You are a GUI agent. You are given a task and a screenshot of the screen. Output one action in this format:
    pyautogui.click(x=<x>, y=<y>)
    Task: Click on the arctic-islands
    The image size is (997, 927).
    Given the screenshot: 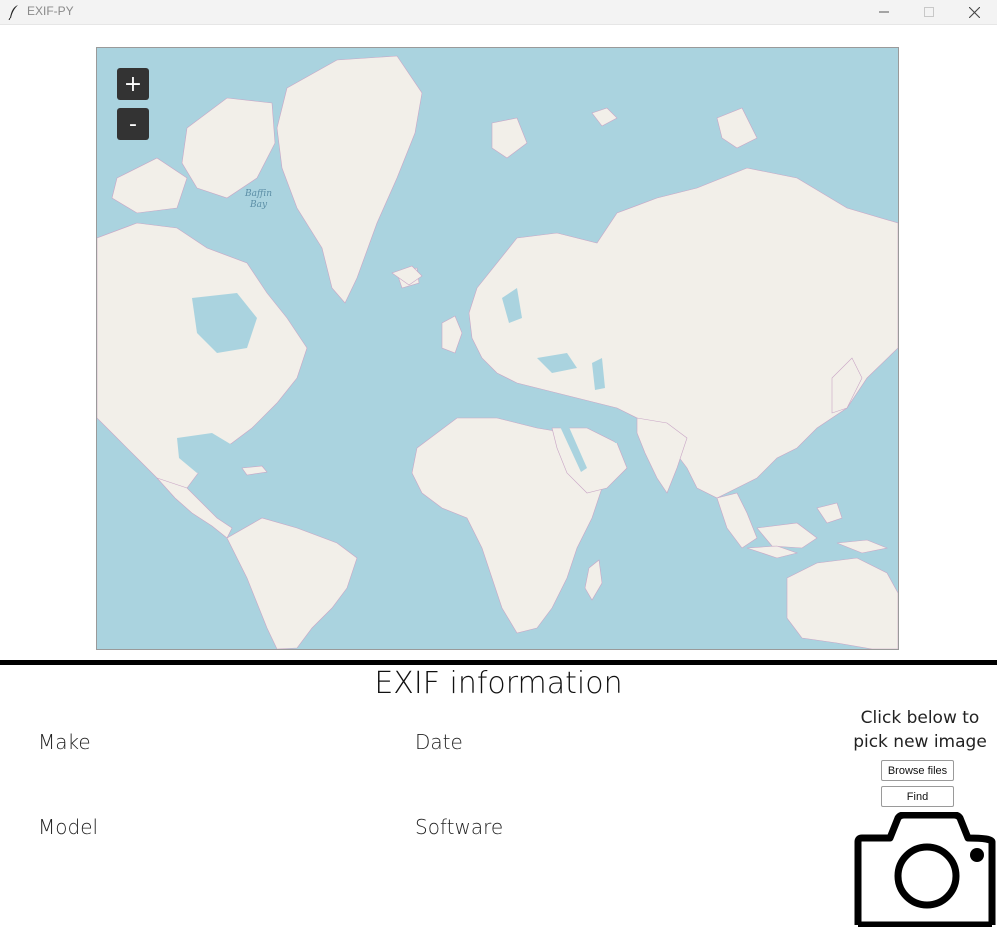 What is the action you would take?
    pyautogui.click(x=228, y=148)
    